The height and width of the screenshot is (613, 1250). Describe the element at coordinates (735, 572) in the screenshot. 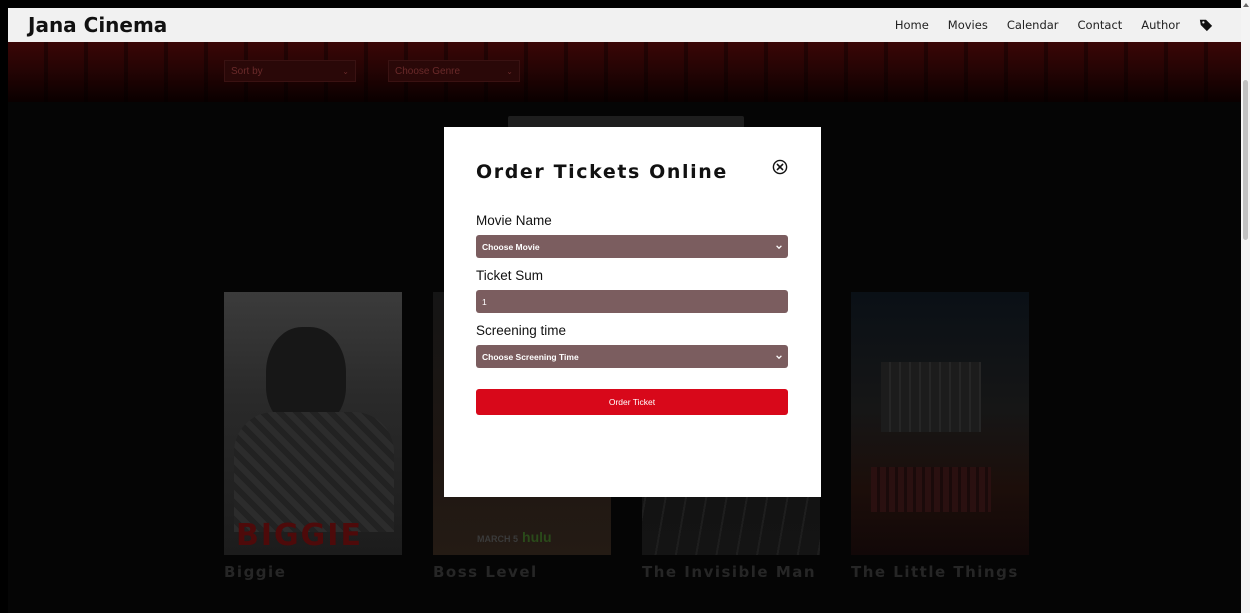

I see `movie-title: The Invisible Man` at that location.